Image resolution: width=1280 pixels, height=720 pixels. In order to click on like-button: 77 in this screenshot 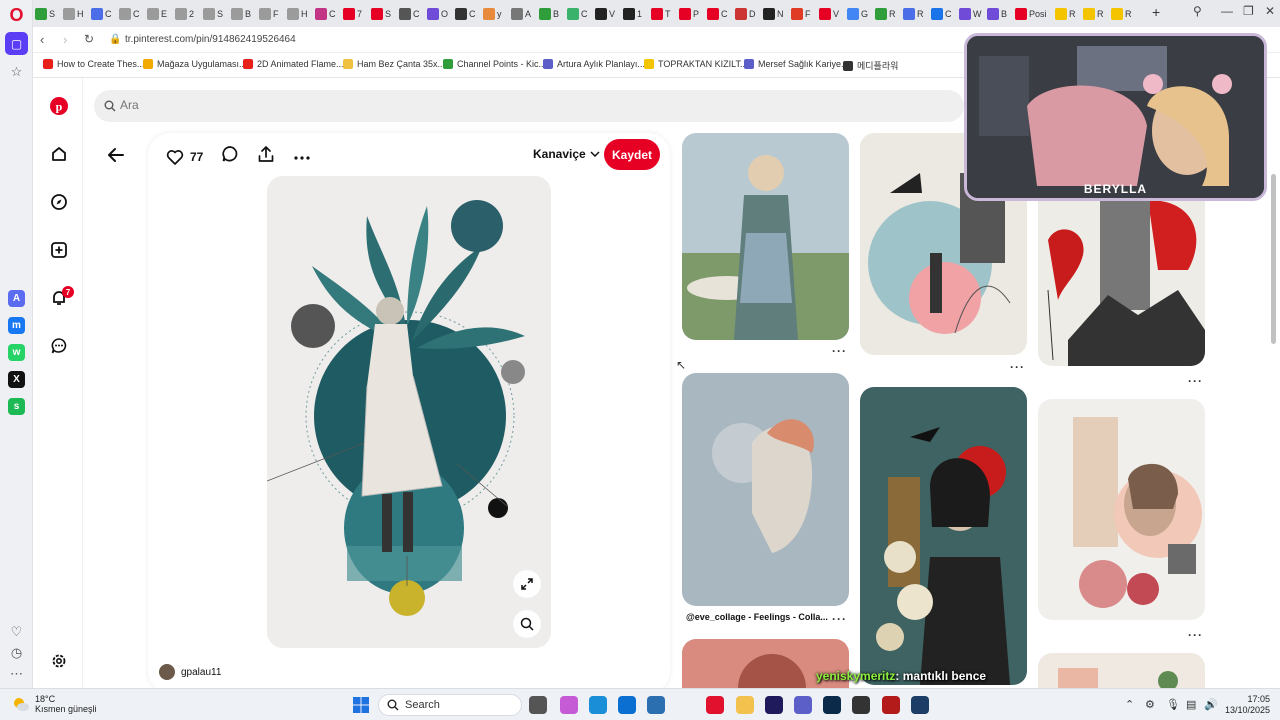, I will do `click(184, 157)`.